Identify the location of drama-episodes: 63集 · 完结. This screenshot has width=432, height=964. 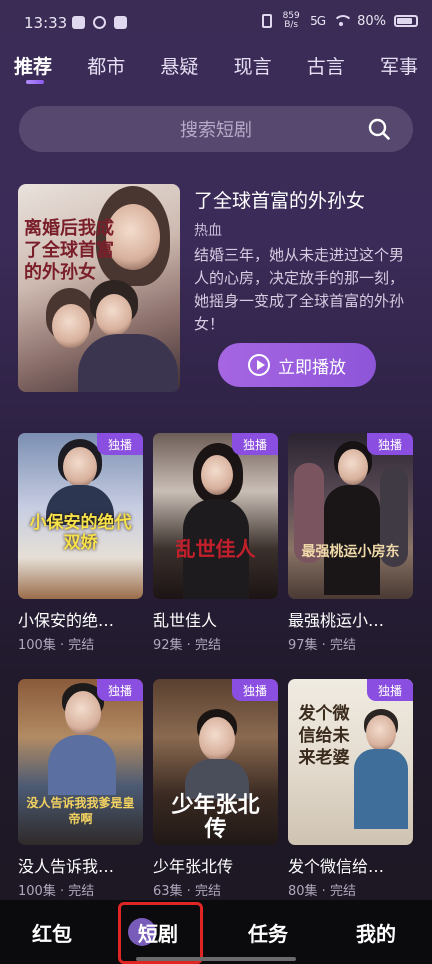
(187, 891).